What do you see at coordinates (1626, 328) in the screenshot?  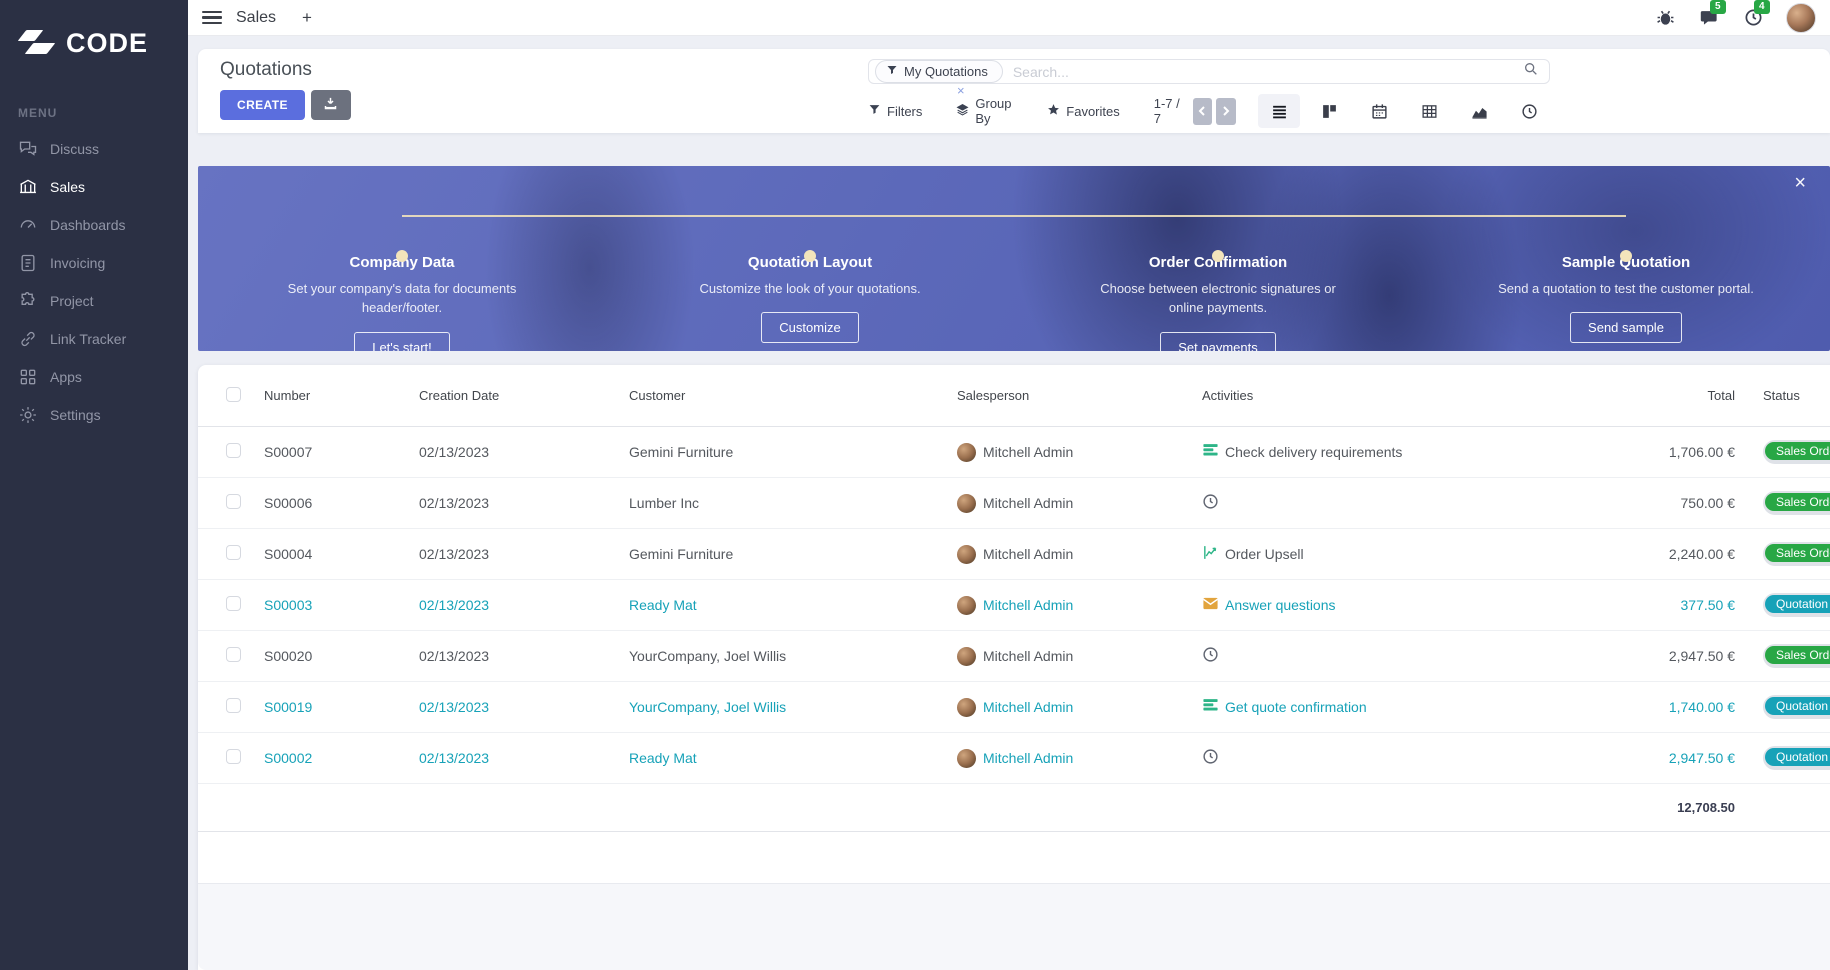 I see `step-action-button: Send sample` at bounding box center [1626, 328].